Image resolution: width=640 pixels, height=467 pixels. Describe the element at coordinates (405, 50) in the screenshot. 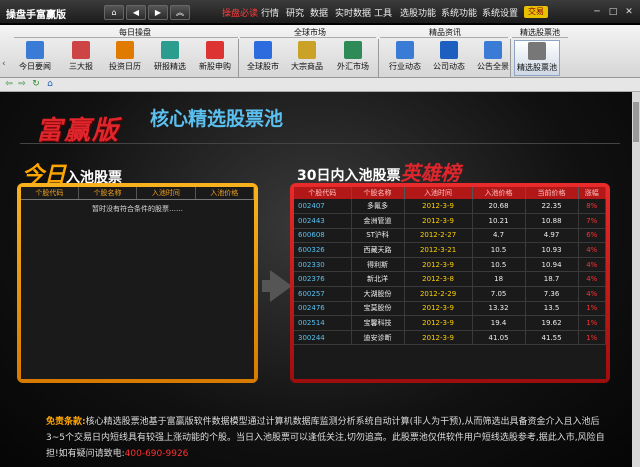

I see `industry-icon` at that location.